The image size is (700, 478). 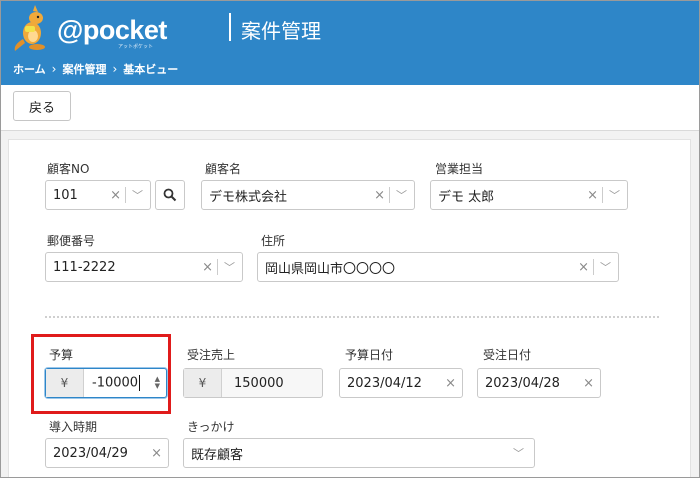 I want to click on sales-rep-value: デモ 太郎, so click(x=466, y=197).